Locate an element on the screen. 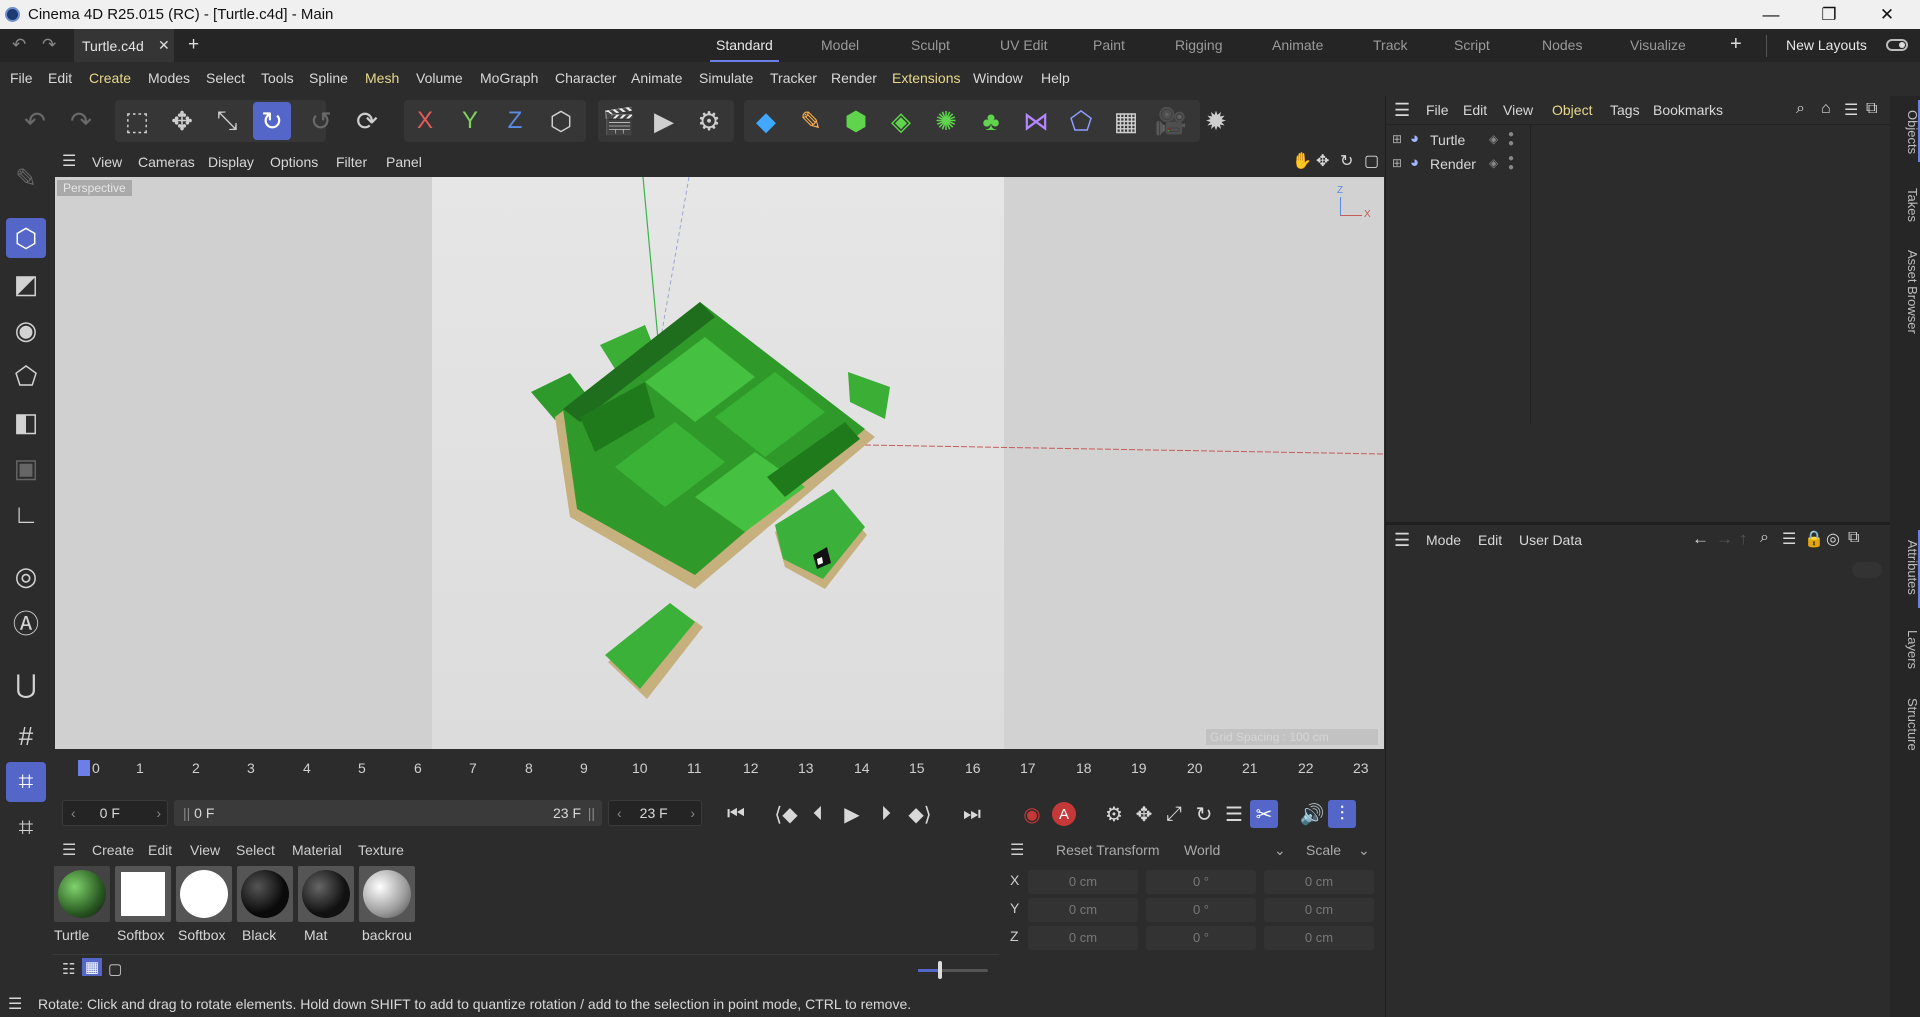 The height and width of the screenshot is (1017, 1920). move-view-icon: ✥ is located at coordinates (1322, 161).